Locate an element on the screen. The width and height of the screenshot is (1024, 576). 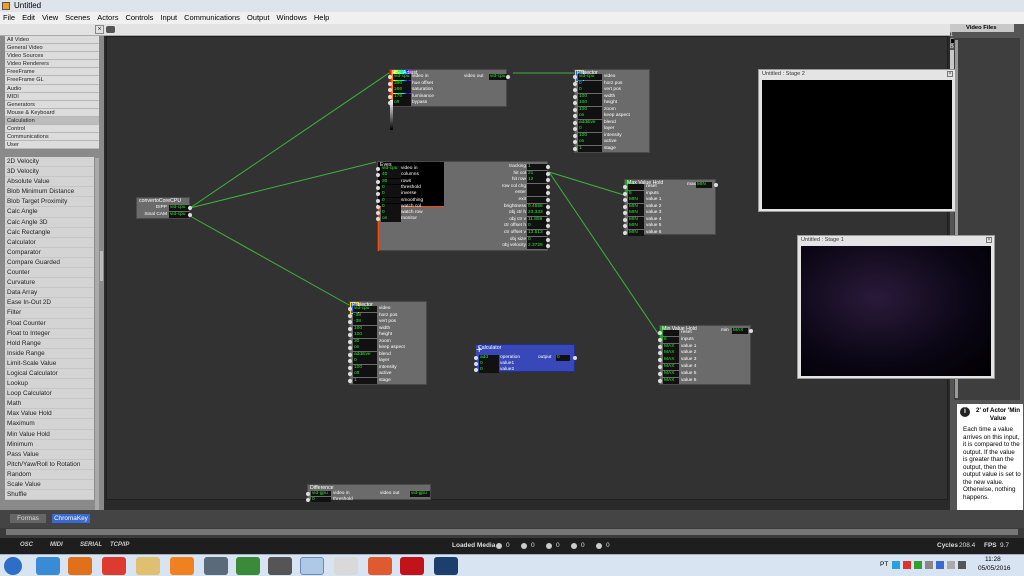
internet-explorer-icon is located at coordinates (48, 566).